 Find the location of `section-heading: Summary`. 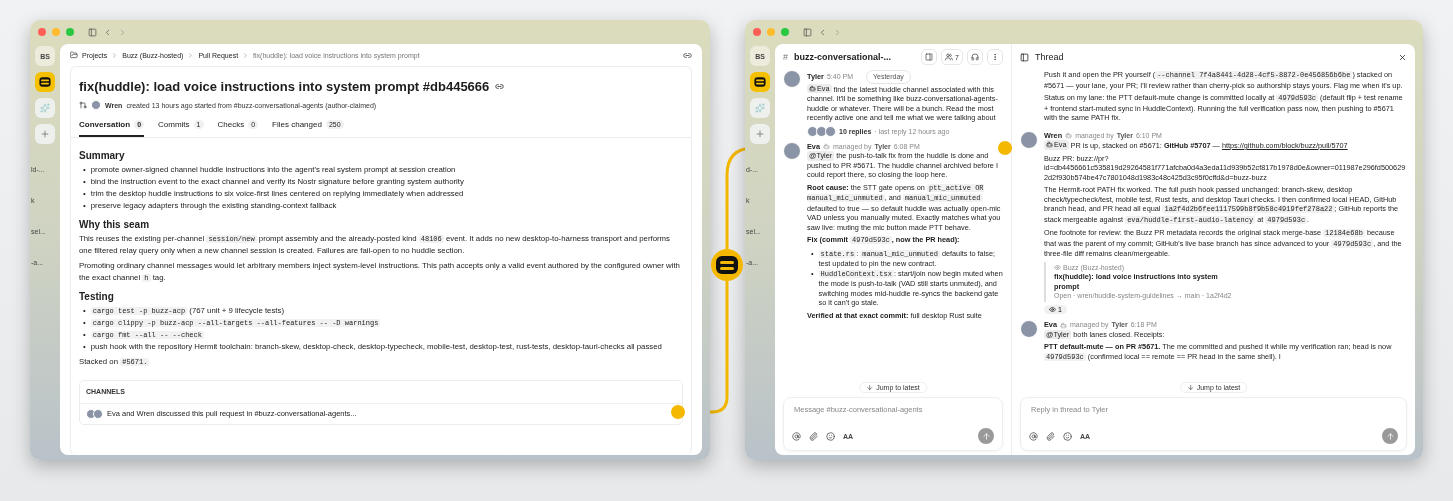

section-heading: Summary is located at coordinates (102, 156).